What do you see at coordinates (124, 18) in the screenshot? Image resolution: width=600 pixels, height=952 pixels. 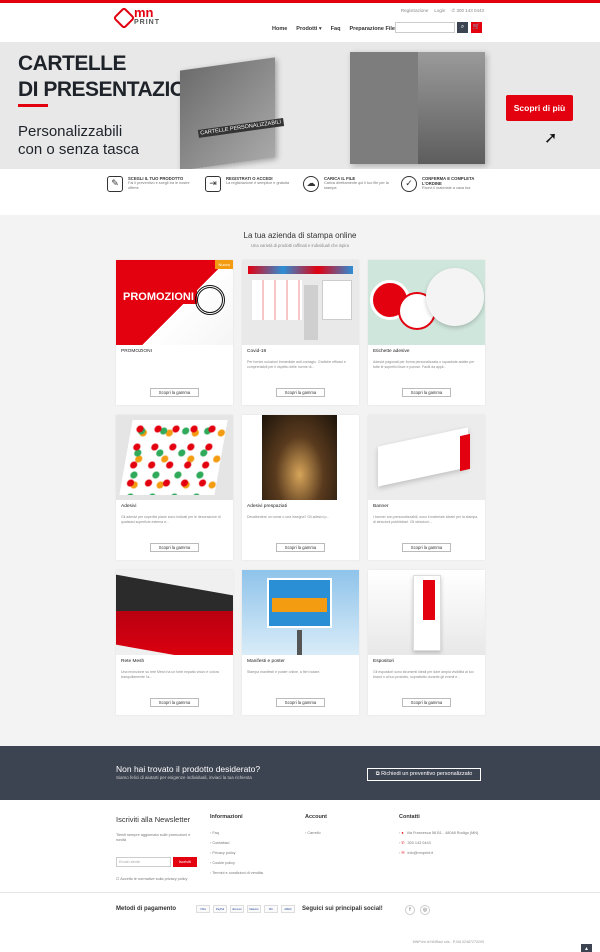 I see `logo-mark-icon` at bounding box center [124, 18].